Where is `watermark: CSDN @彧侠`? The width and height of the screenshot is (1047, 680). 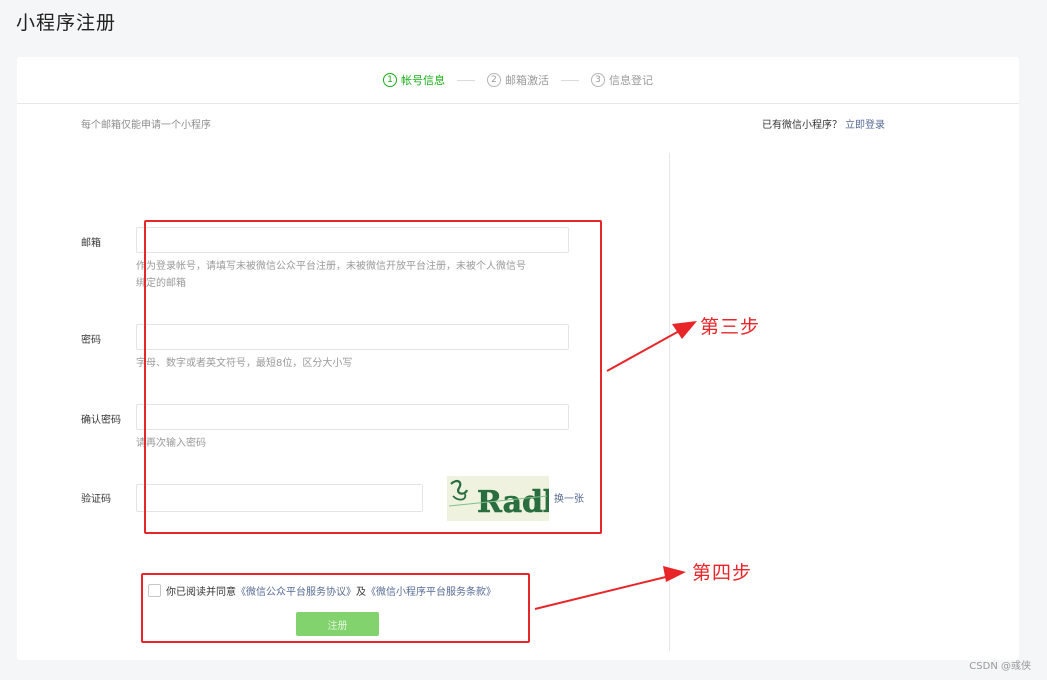 watermark: CSDN @彧侠 is located at coordinates (1000, 666).